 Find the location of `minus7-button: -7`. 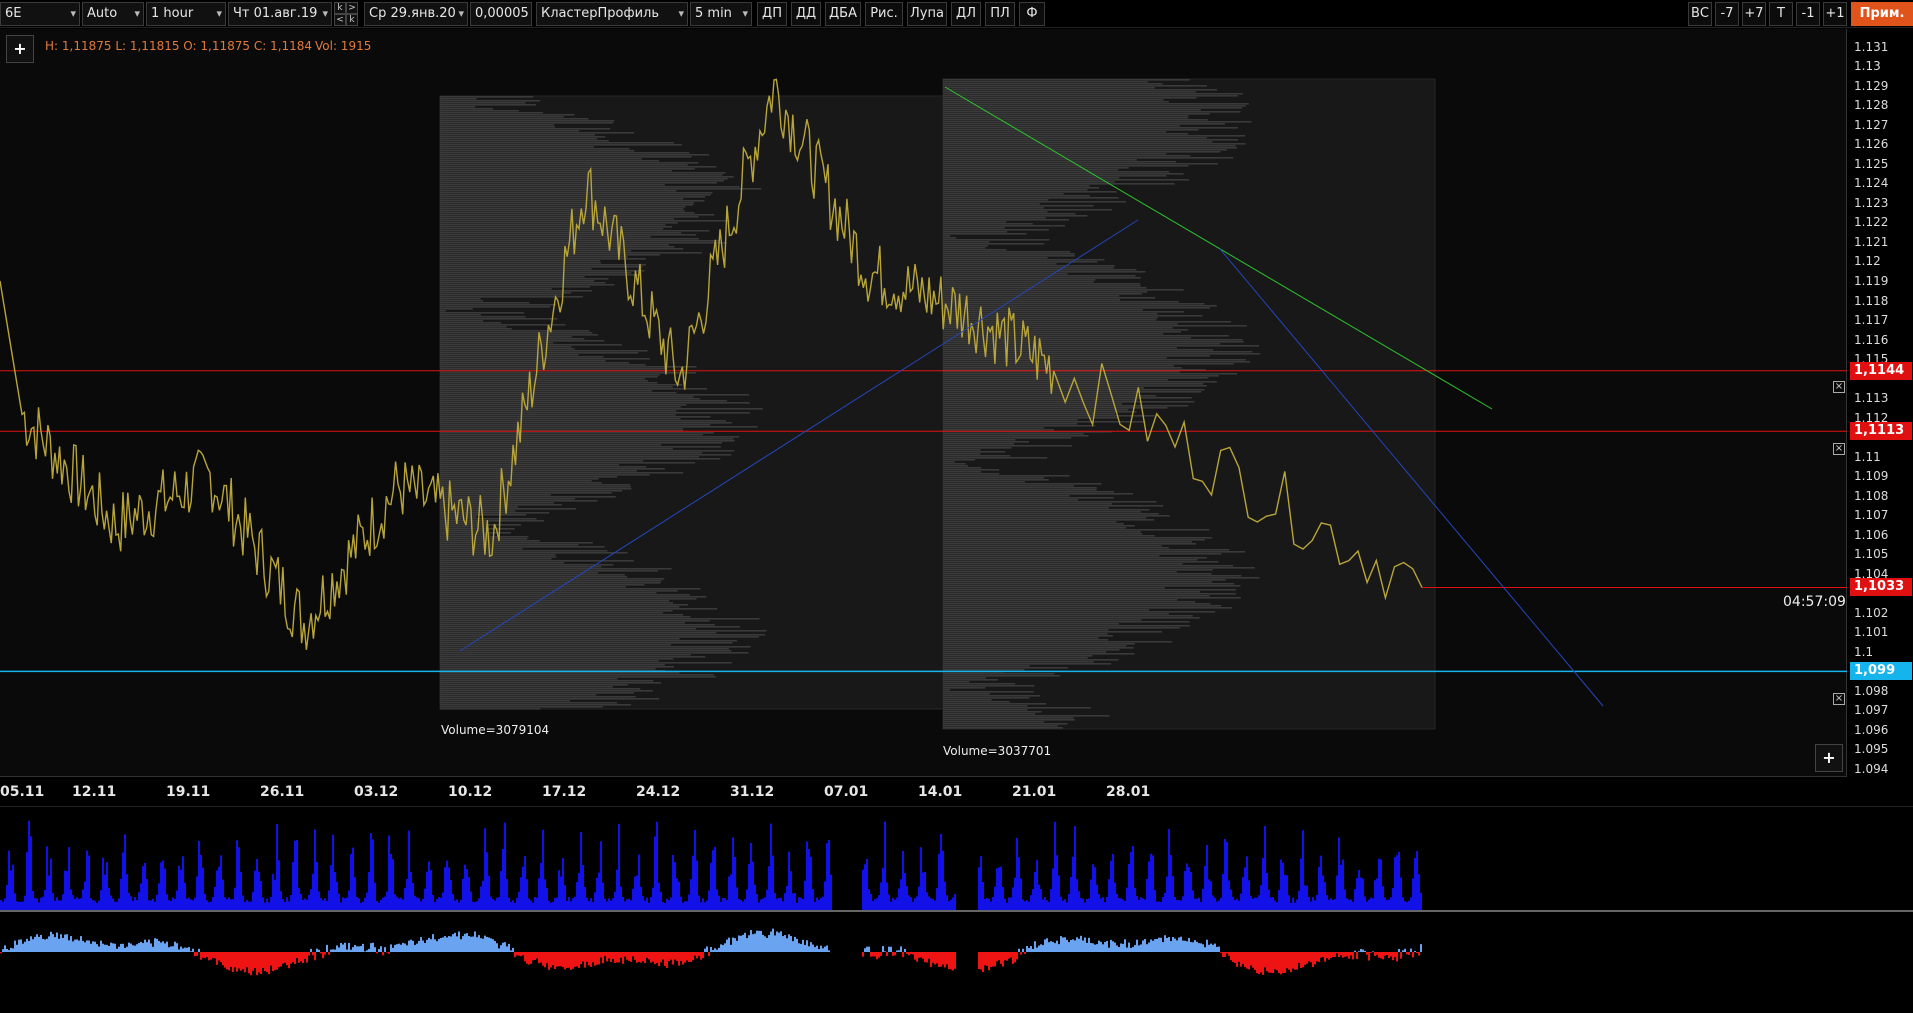

minus7-button: -7 is located at coordinates (1727, 14).